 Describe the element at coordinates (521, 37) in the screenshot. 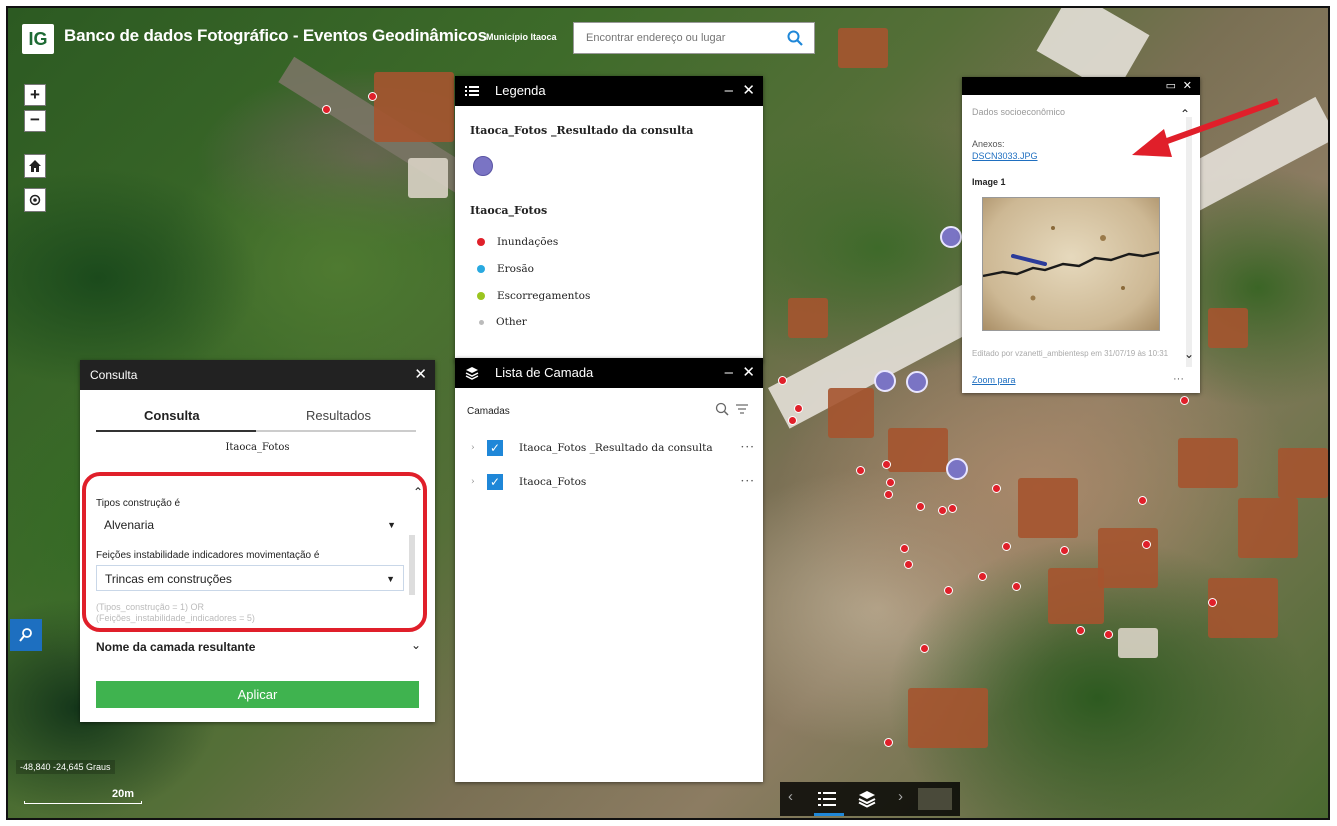

I see `municipality-label: Município Itaoca` at that location.